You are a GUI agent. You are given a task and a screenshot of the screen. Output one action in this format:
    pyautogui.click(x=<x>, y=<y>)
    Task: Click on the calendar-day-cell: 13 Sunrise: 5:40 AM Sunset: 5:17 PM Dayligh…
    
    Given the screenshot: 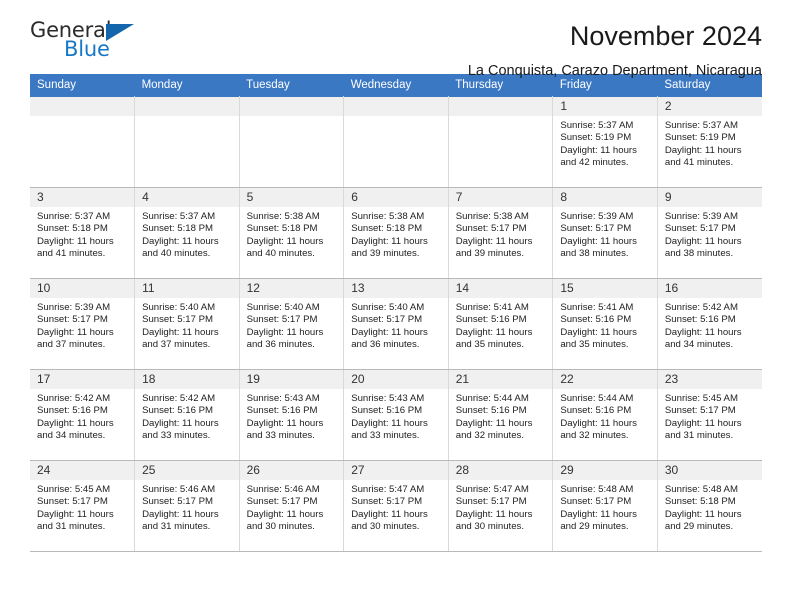 What is the action you would take?
    pyautogui.click(x=396, y=324)
    